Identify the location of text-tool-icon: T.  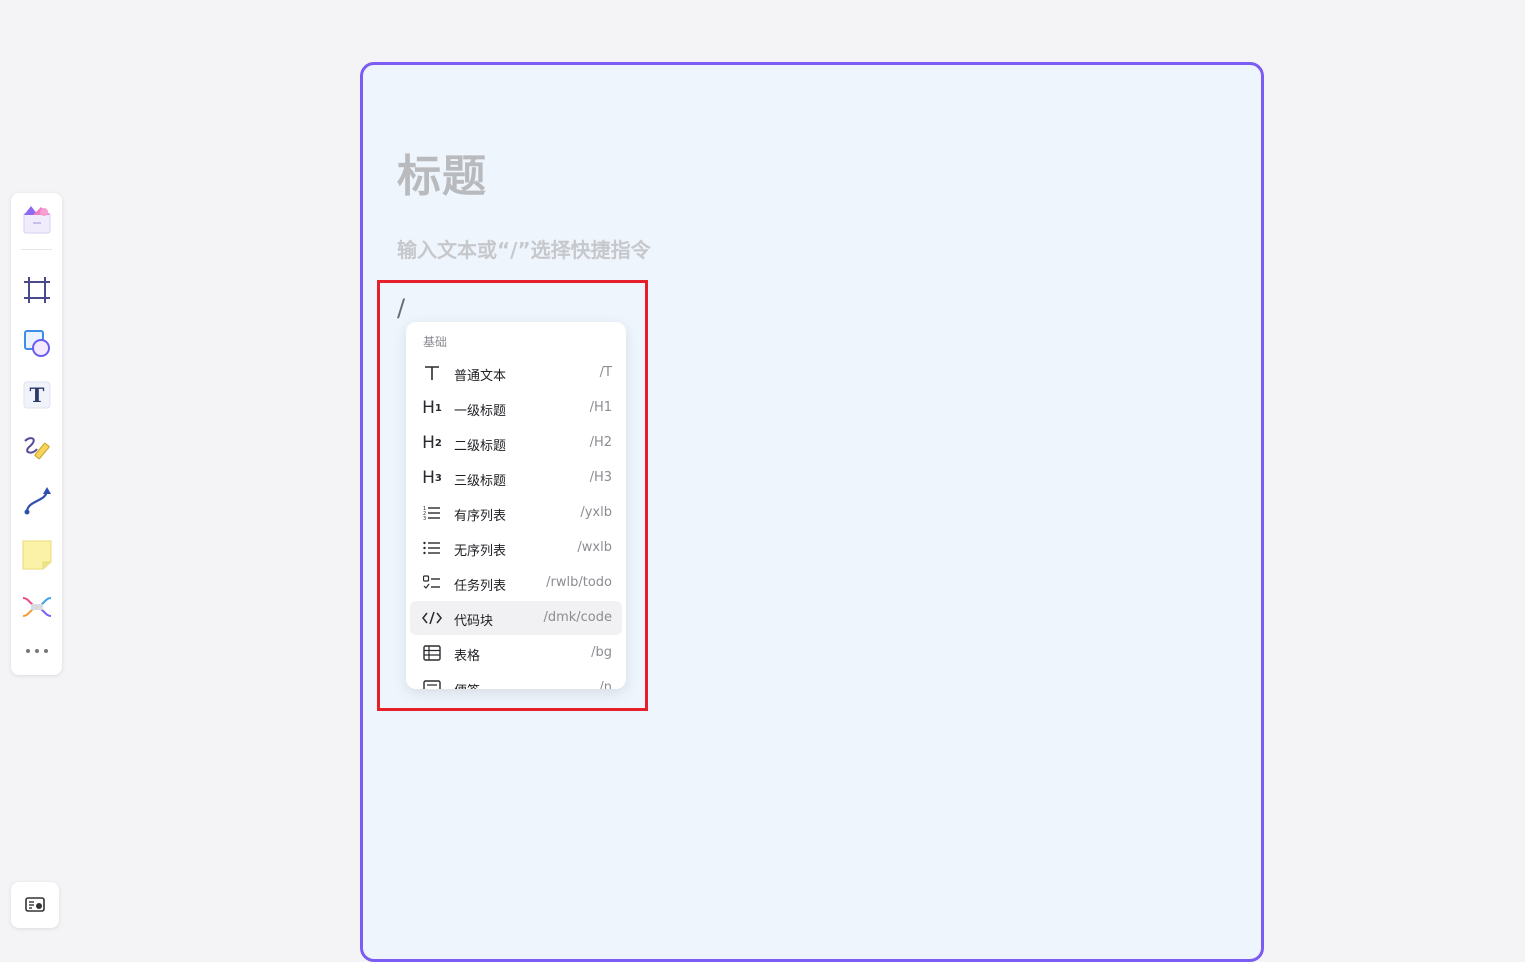
(36, 394).